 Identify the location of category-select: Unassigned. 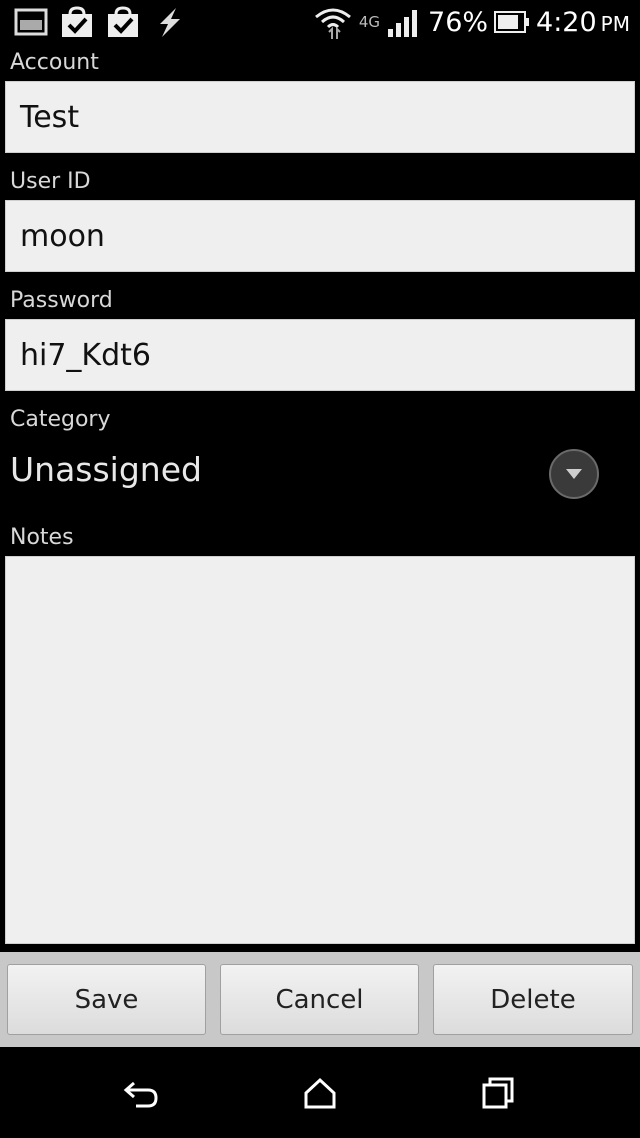
(106, 469).